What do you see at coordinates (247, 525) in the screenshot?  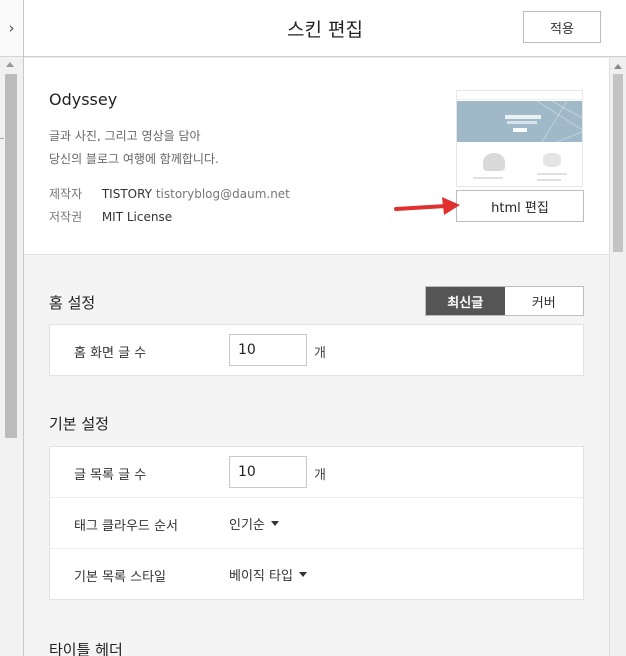 I see `tag-cloud-order-value: 인기순` at bounding box center [247, 525].